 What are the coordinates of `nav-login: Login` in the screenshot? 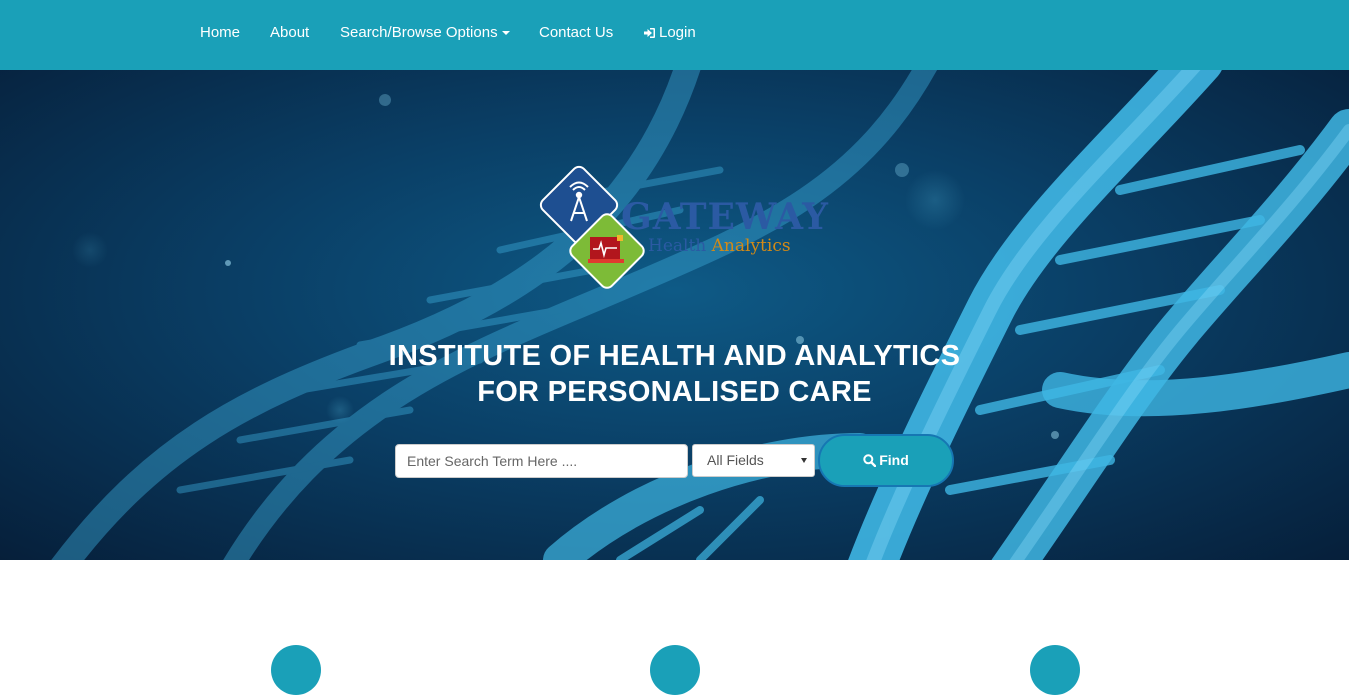 It's located at (669, 35).